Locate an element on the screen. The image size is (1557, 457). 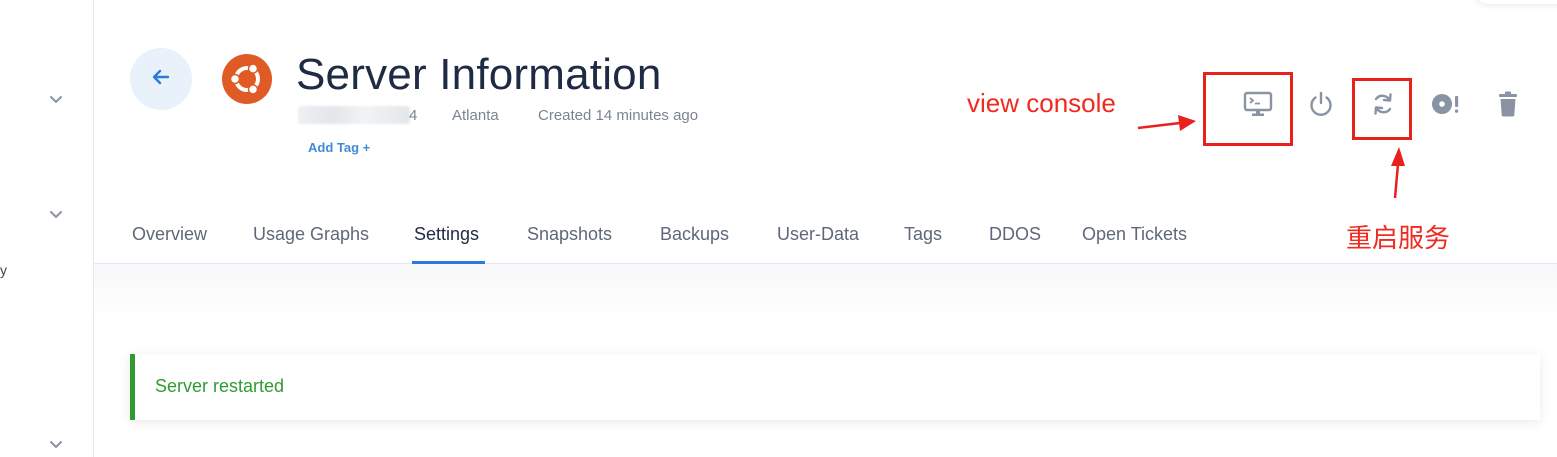
tab-usage-graphs: Usage Graphs is located at coordinates (311, 234).